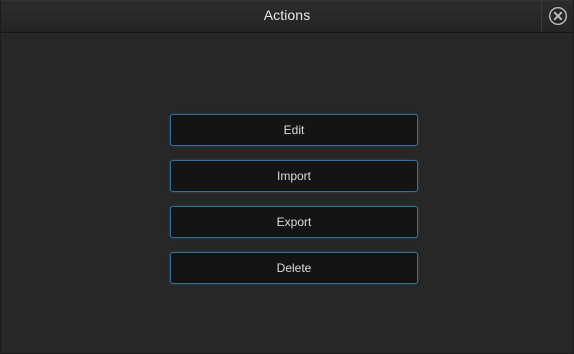 The width and height of the screenshot is (574, 354). What do you see at coordinates (294, 222) in the screenshot?
I see `export-button: Export` at bounding box center [294, 222].